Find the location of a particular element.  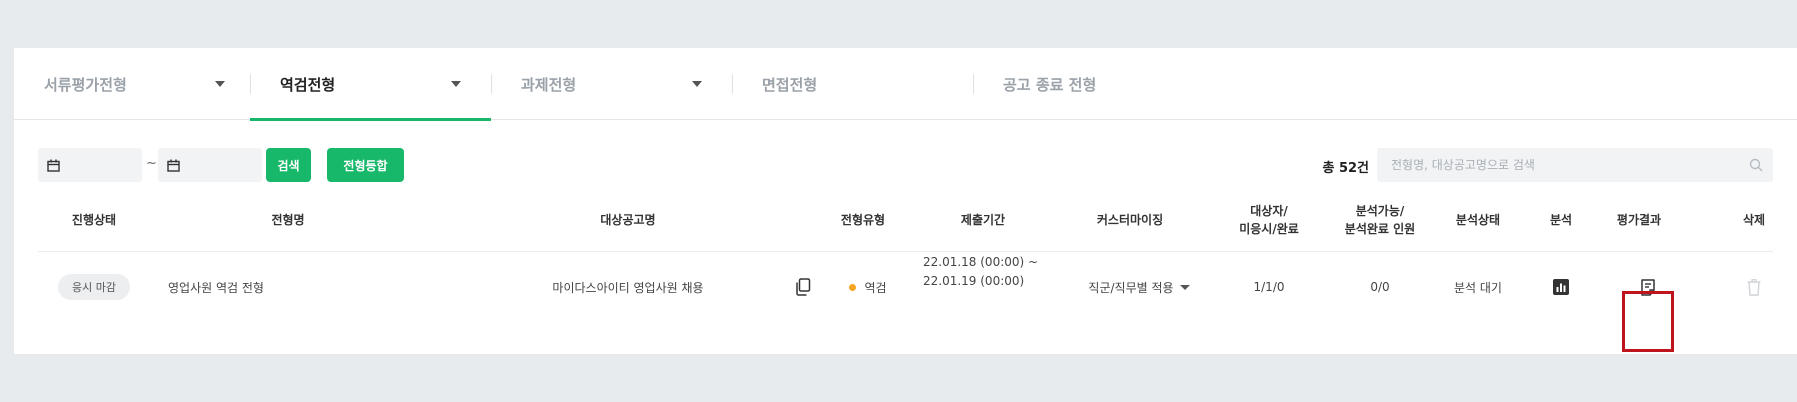

tab-label: 과제전형 is located at coordinates (549, 84).